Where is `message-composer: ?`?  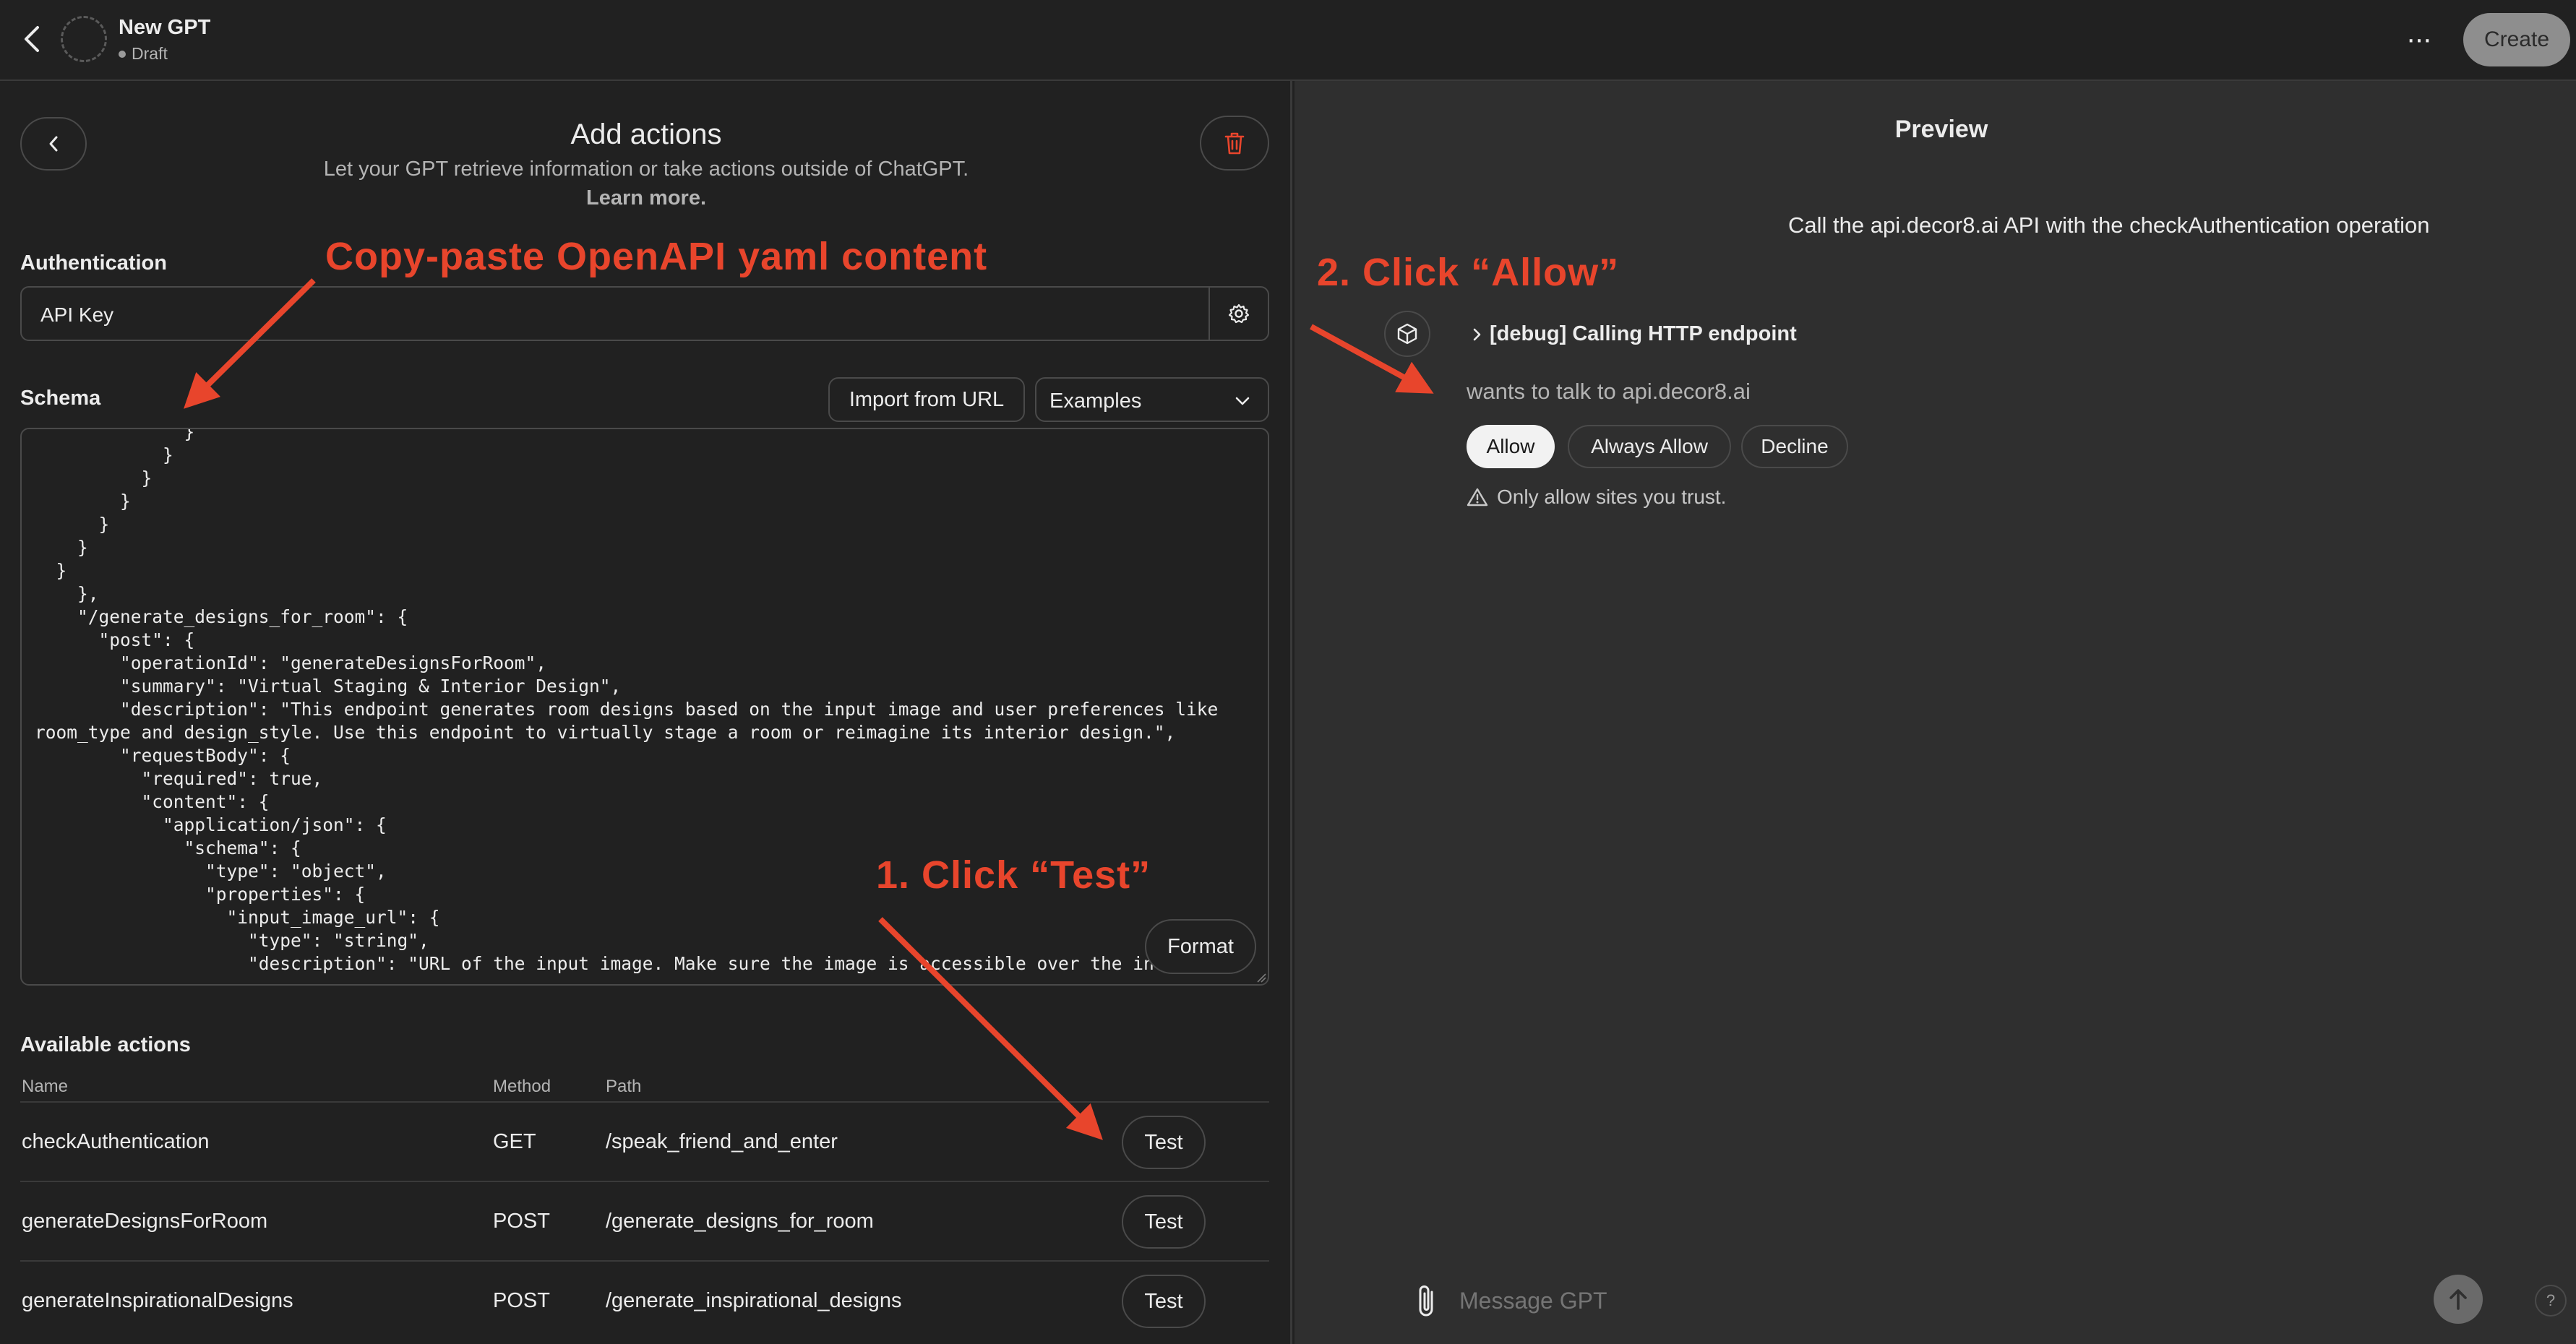
message-composer: ? is located at coordinates (1936, 1302).